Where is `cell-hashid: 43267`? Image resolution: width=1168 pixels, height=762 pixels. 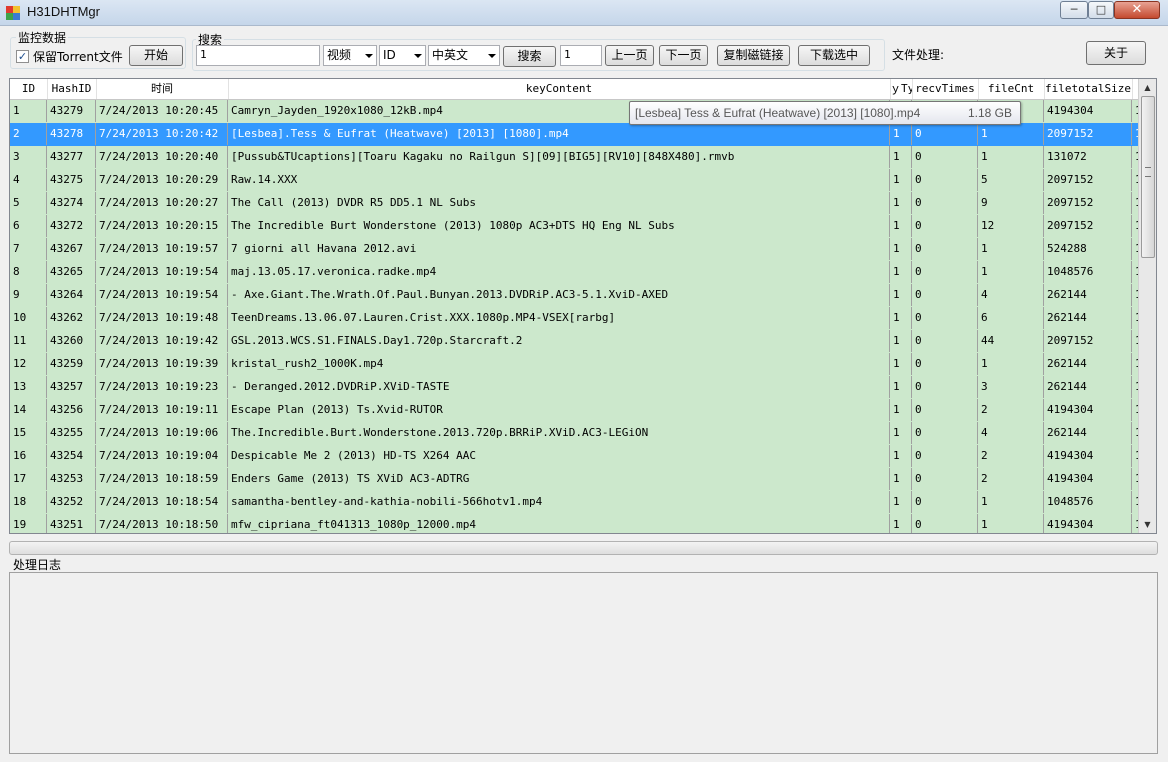 cell-hashid: 43267 is located at coordinates (71, 249).